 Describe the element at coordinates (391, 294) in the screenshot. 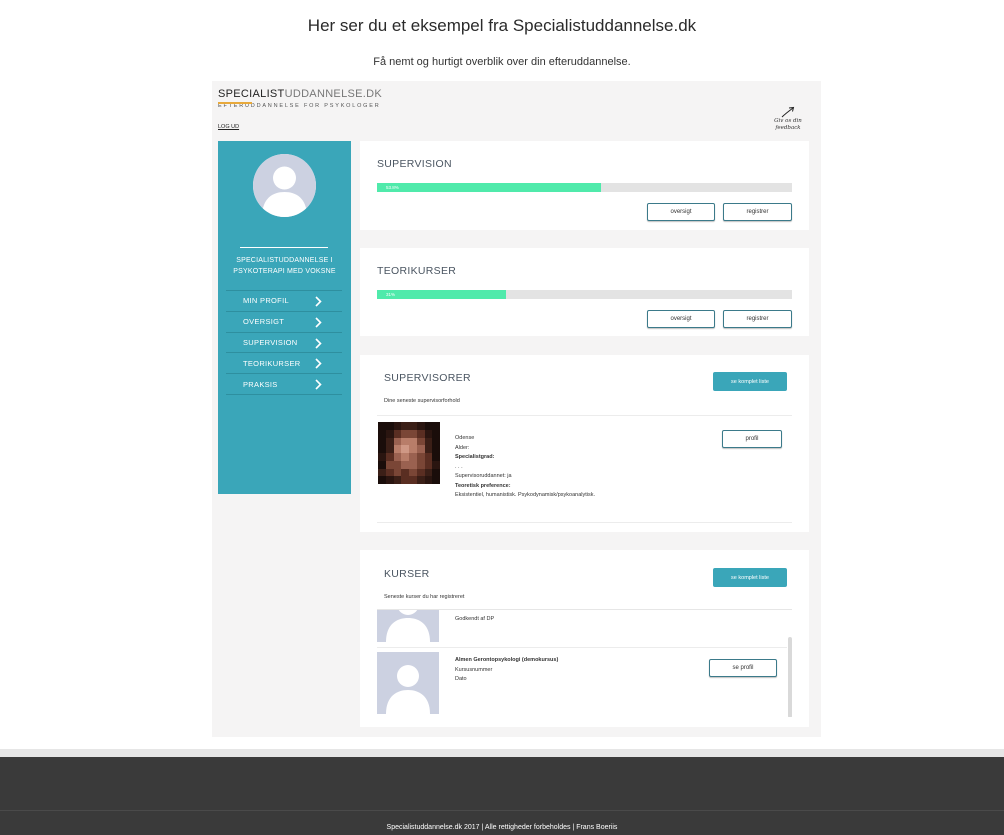

I see `progress-label: 31%` at that location.